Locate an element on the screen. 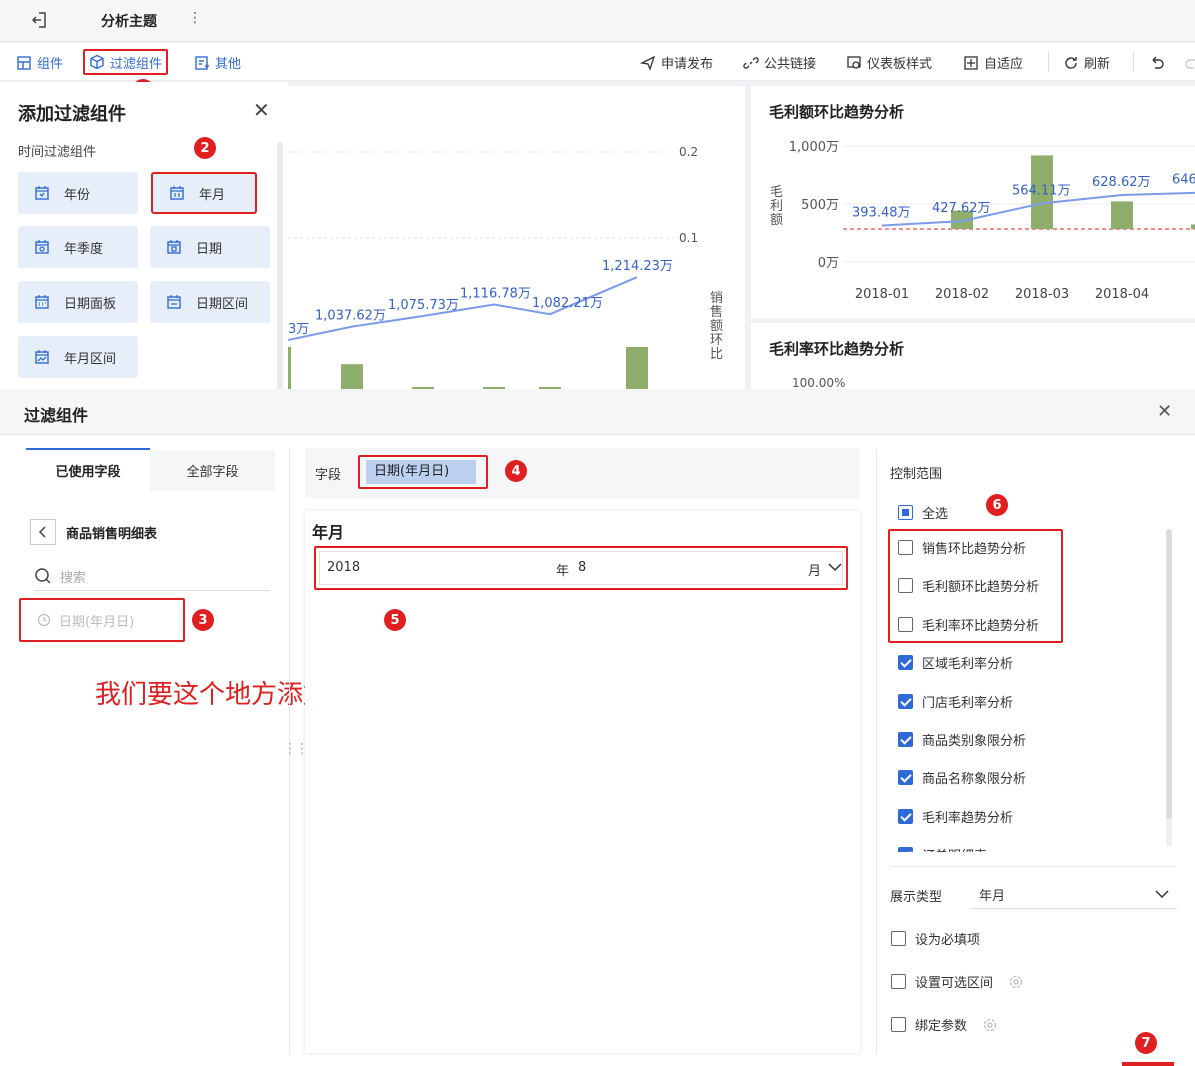  dashboard-style-button: 仪表板样式 is located at coordinates (889, 62).